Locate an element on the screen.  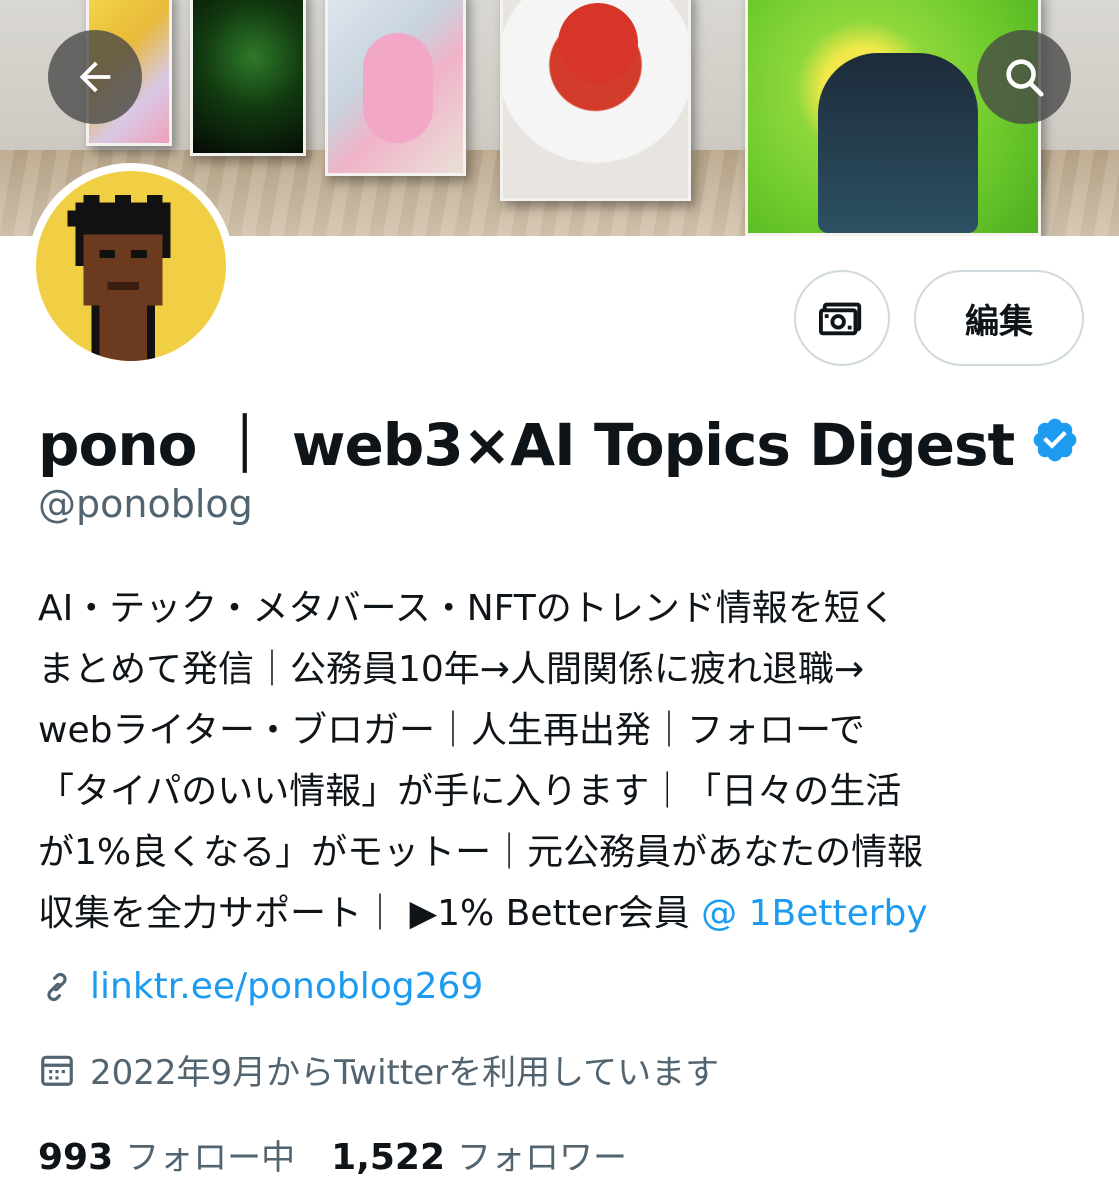
following-stat: 993 フォロー中 is located at coordinates (166, 1154).